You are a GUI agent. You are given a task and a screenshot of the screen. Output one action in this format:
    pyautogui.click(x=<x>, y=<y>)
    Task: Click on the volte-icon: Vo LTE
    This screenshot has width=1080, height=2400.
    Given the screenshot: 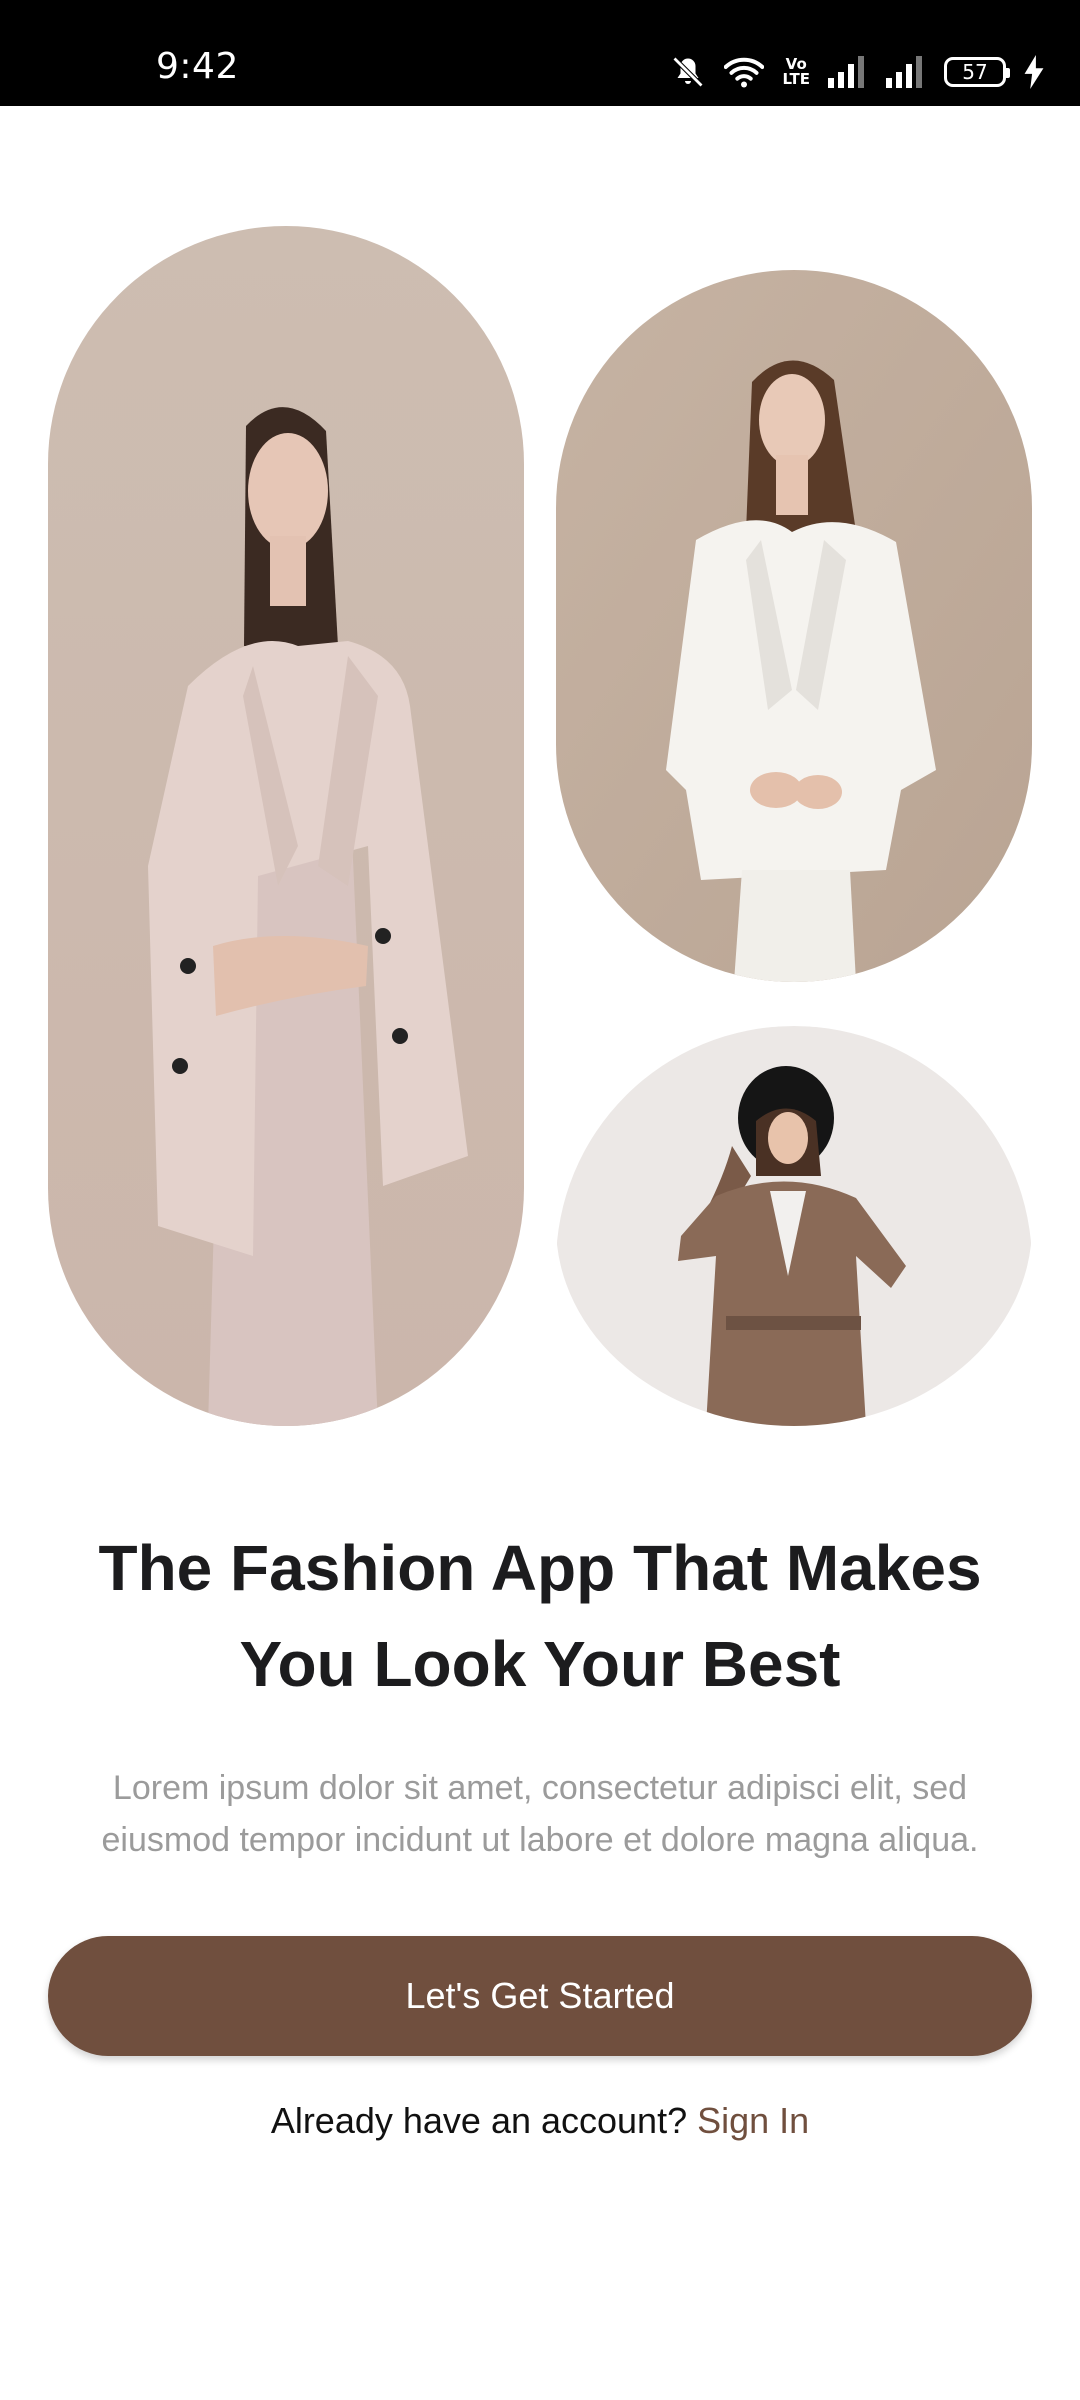 What is the action you would take?
    pyautogui.click(x=796, y=71)
    